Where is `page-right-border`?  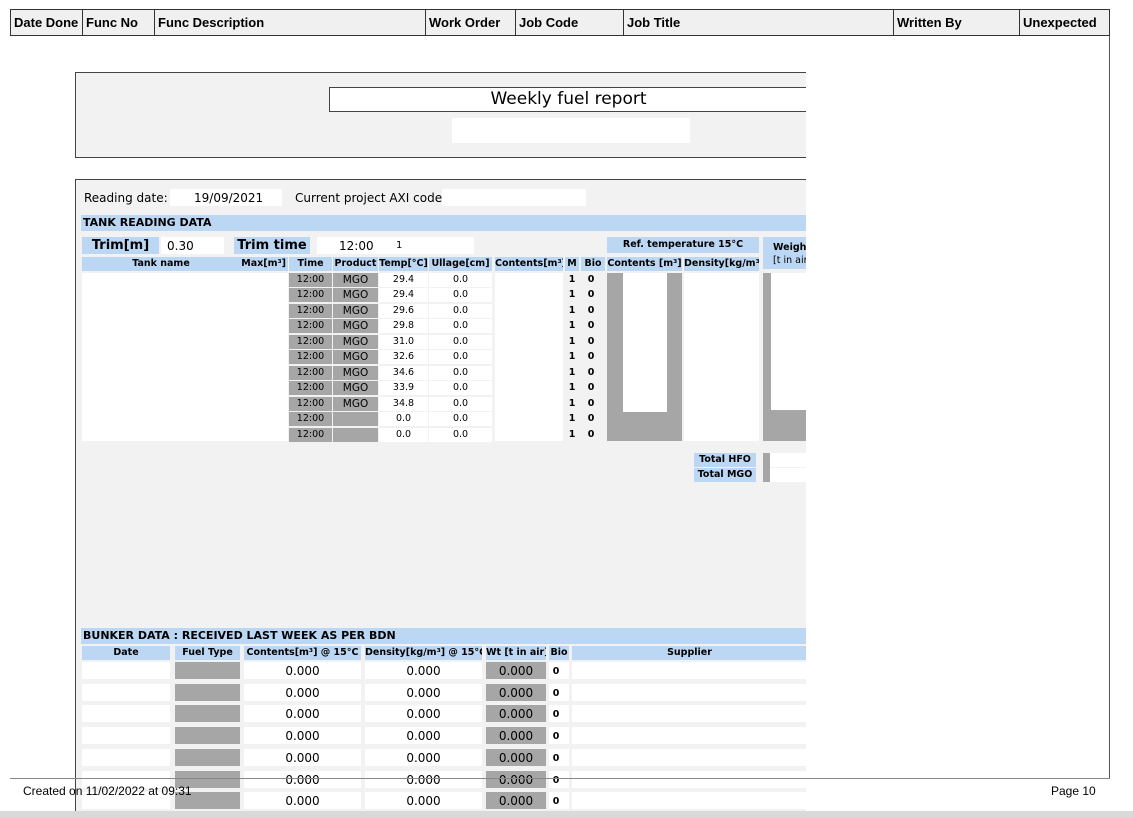 page-right-border is located at coordinates (1109, 407).